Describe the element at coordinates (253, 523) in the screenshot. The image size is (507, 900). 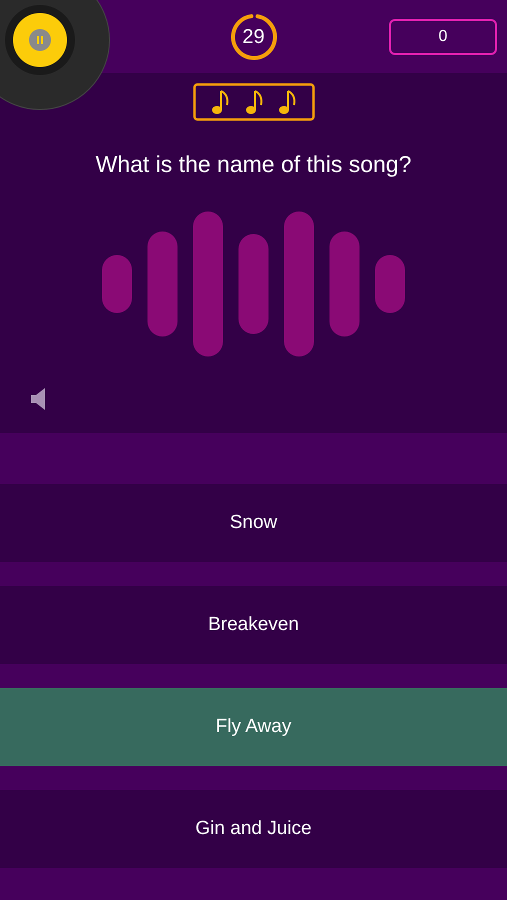
I see `answer-option: Snow` at that location.